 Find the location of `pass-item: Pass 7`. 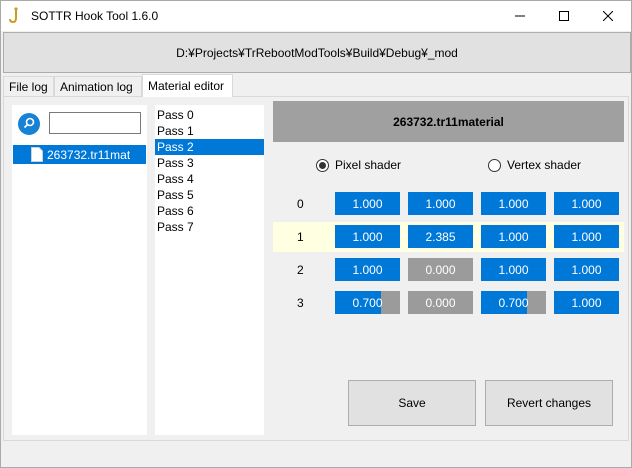

pass-item: Pass 7 is located at coordinates (209, 227).